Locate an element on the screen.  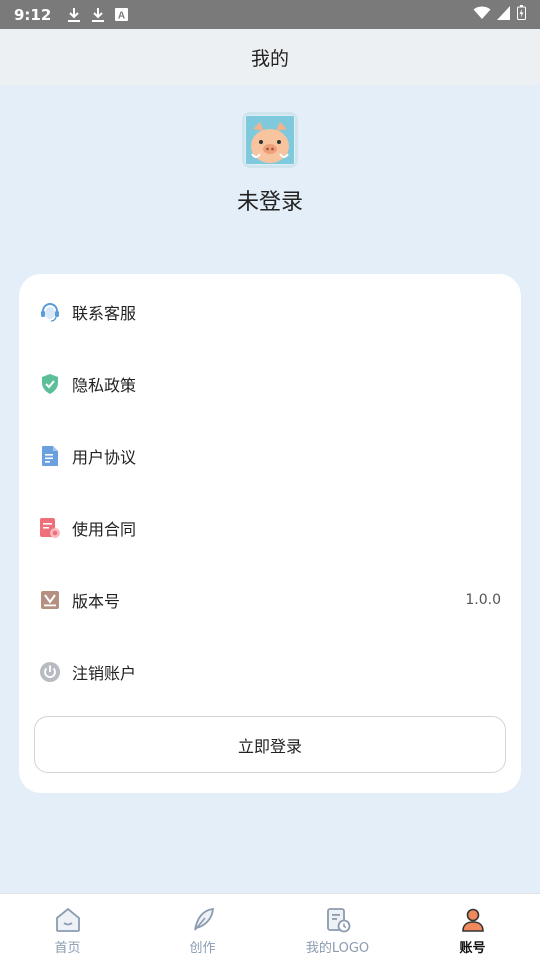
menu-item-label: 用户协议 is located at coordinates (104, 457).